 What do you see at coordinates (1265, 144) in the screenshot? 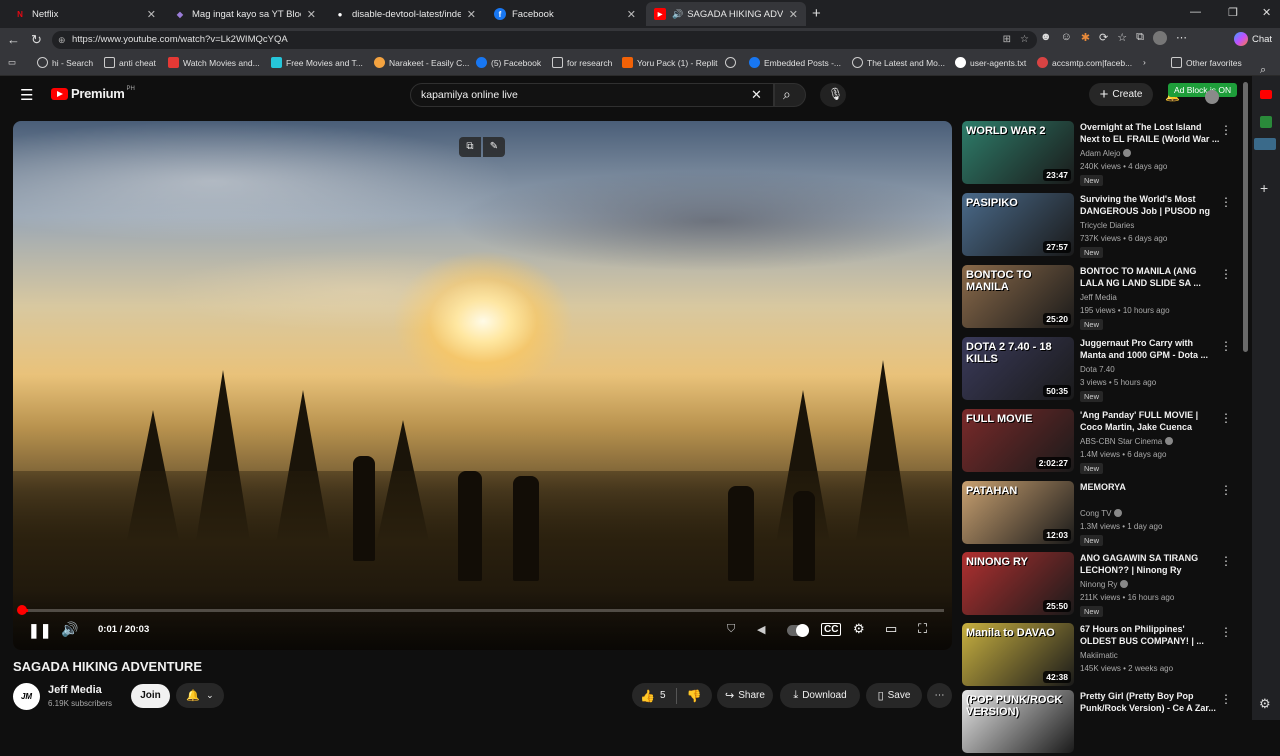
I see `media-icon` at bounding box center [1265, 144].